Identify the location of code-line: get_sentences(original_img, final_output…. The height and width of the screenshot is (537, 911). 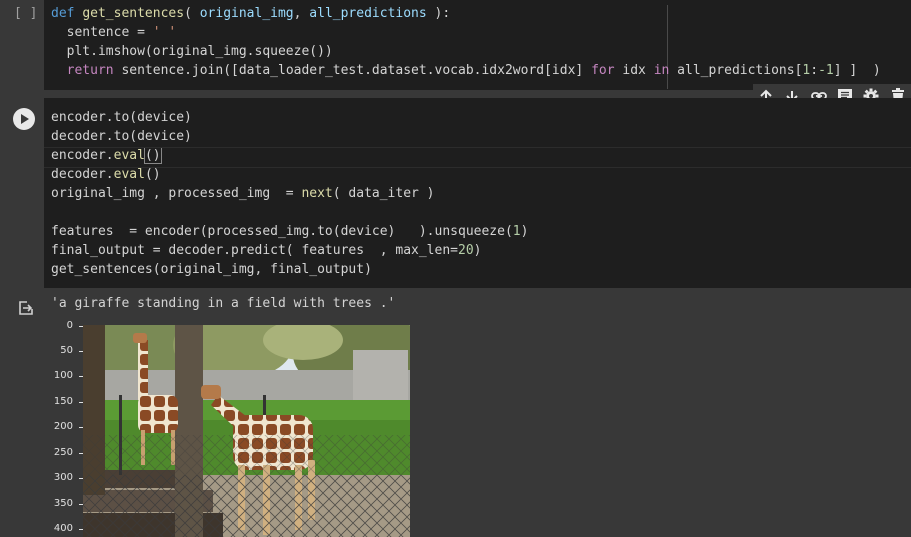
(211, 269).